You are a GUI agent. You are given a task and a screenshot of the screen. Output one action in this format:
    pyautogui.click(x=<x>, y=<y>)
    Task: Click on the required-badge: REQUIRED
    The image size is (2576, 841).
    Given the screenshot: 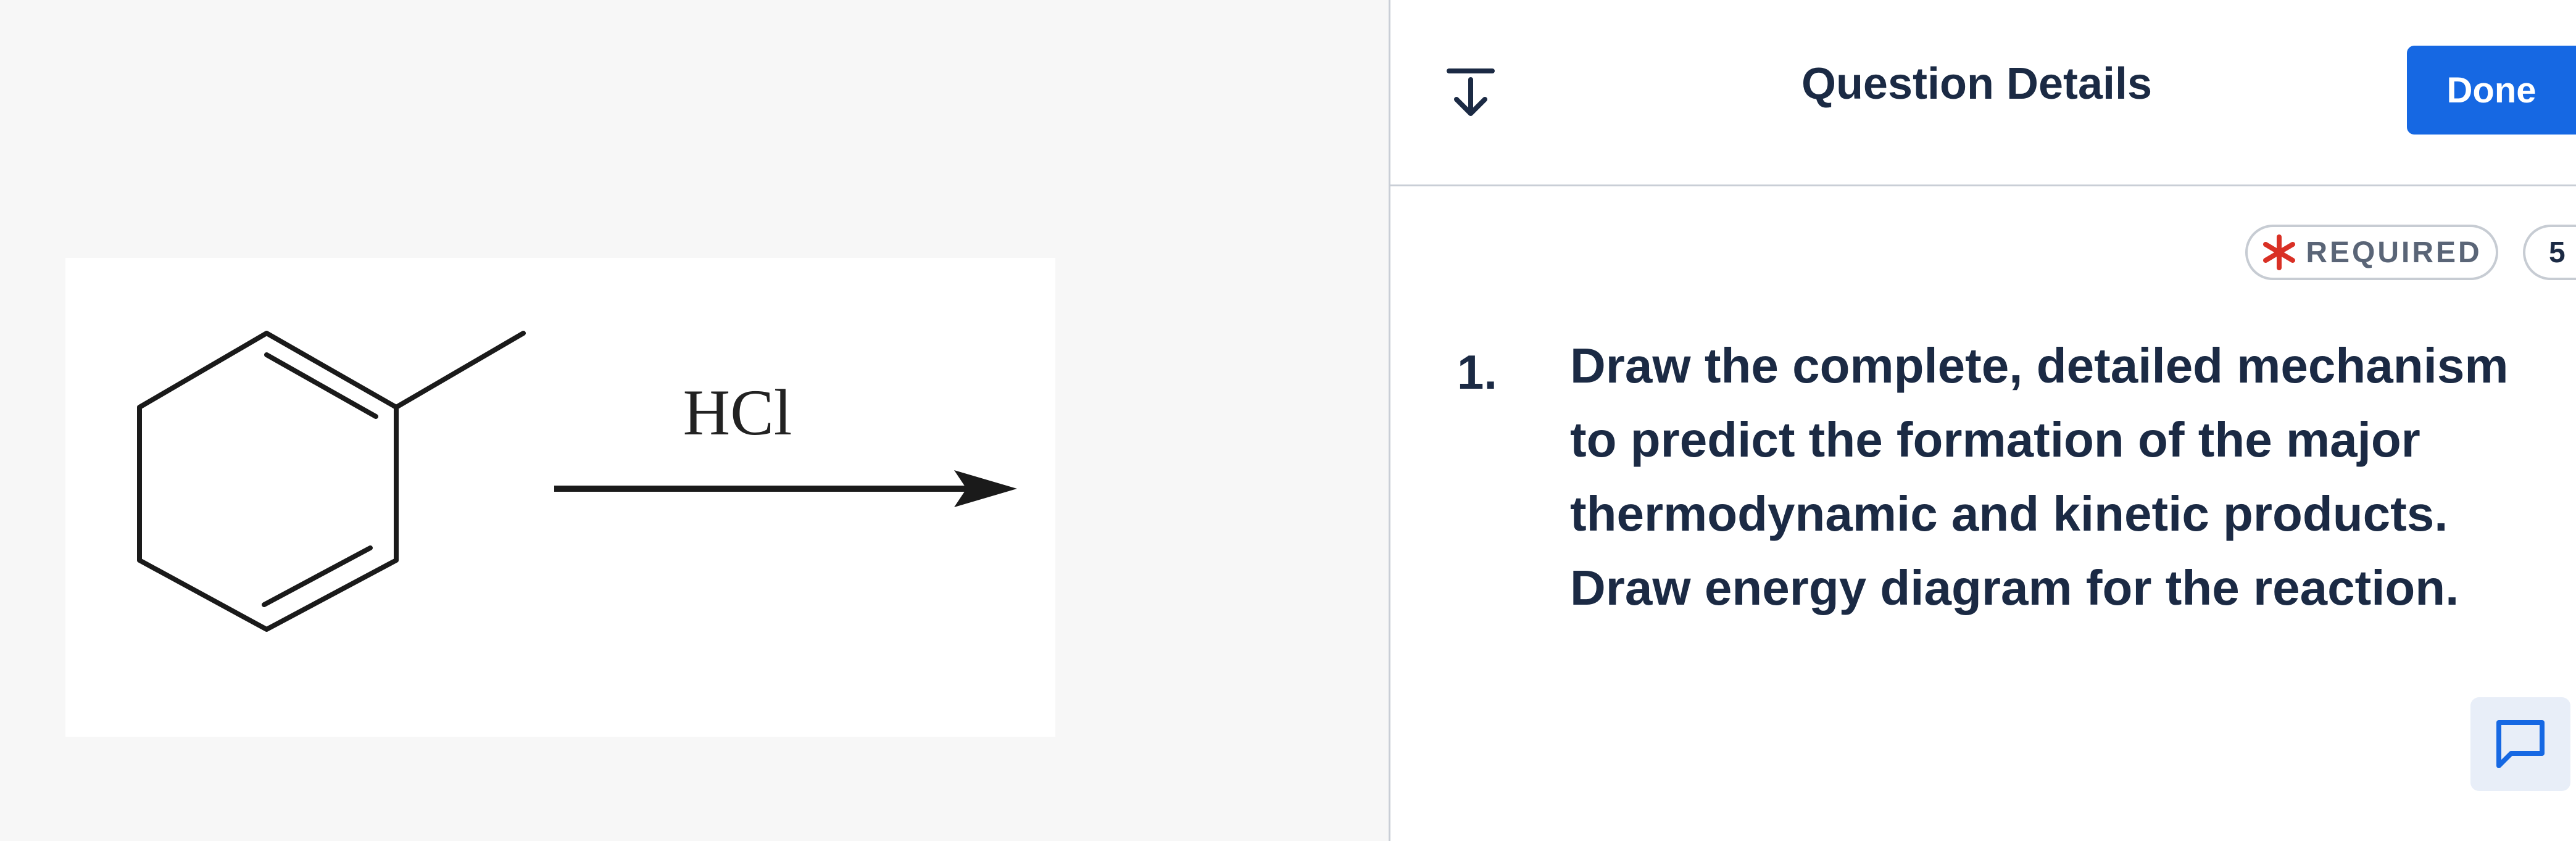 What is the action you would take?
    pyautogui.click(x=2371, y=252)
    